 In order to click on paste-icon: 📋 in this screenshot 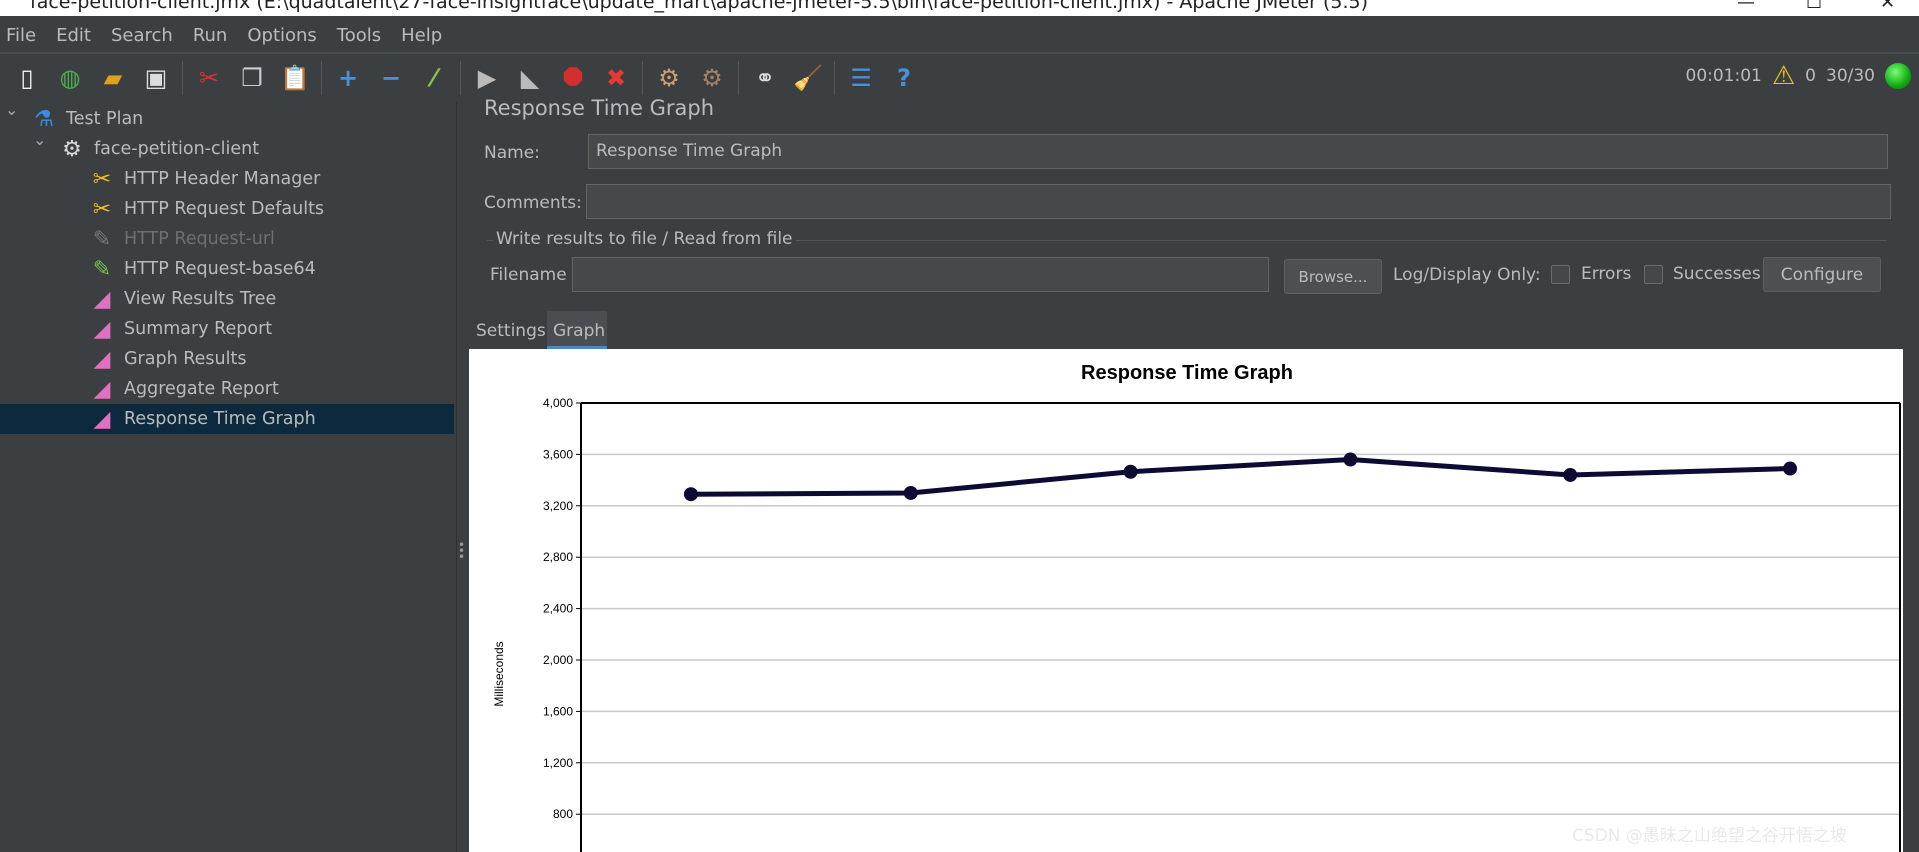, I will do `click(295, 78)`.